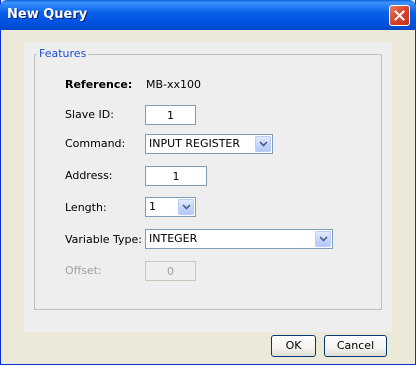  I want to click on address-label: Address:, so click(89, 175).